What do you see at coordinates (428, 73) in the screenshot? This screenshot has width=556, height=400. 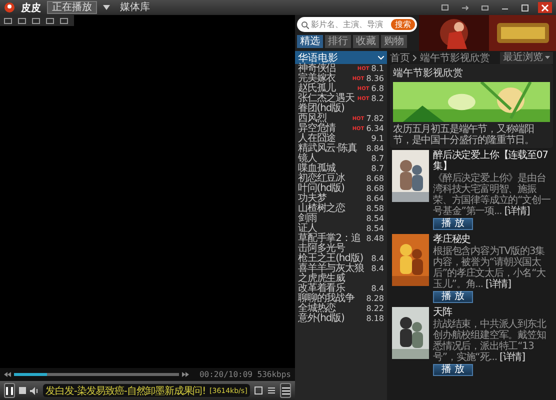 I see `card-title: 端午节影视欣赏` at bounding box center [428, 73].